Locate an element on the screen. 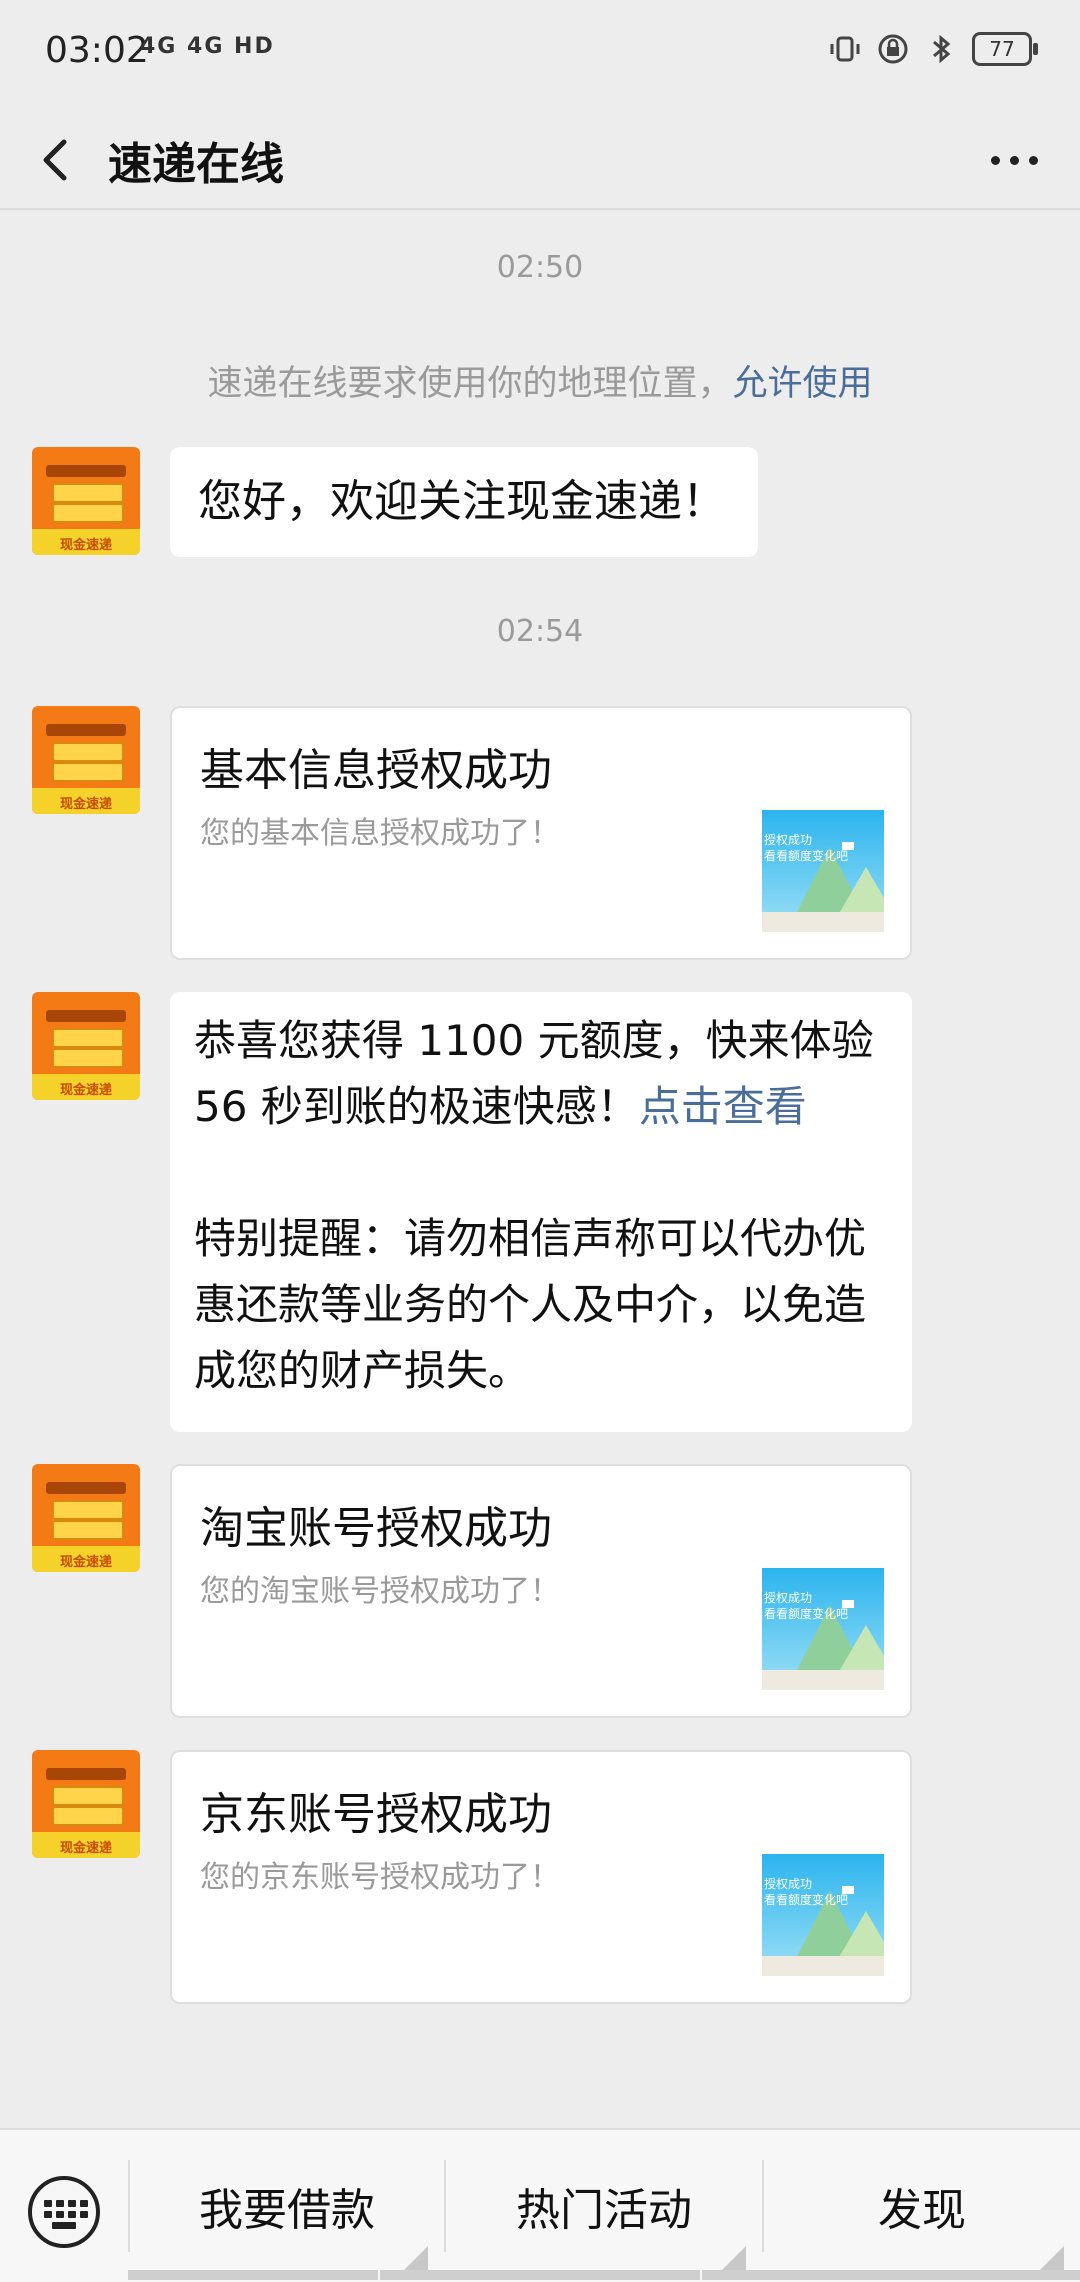  status-bar: 03:02 4G 4G HD 77 is located at coordinates (540, 55).